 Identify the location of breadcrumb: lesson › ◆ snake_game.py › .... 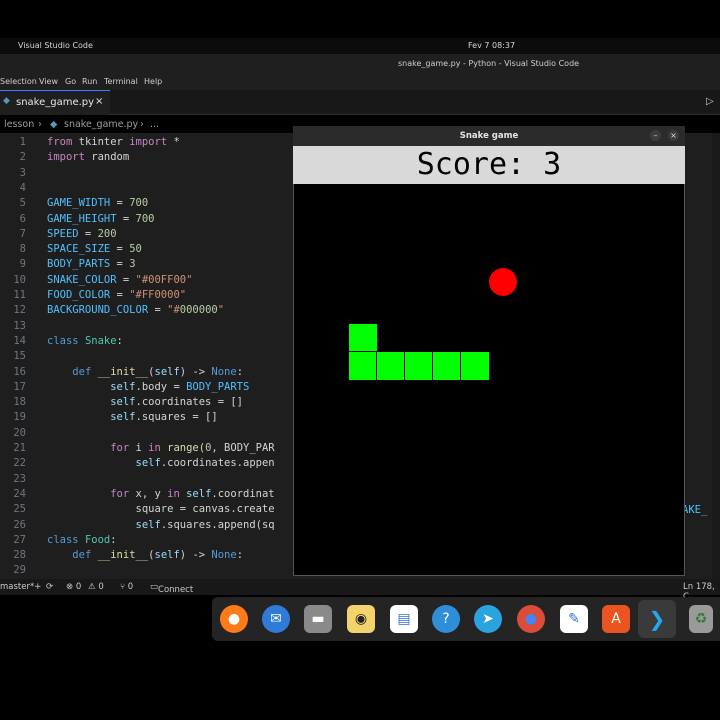
(150, 125).